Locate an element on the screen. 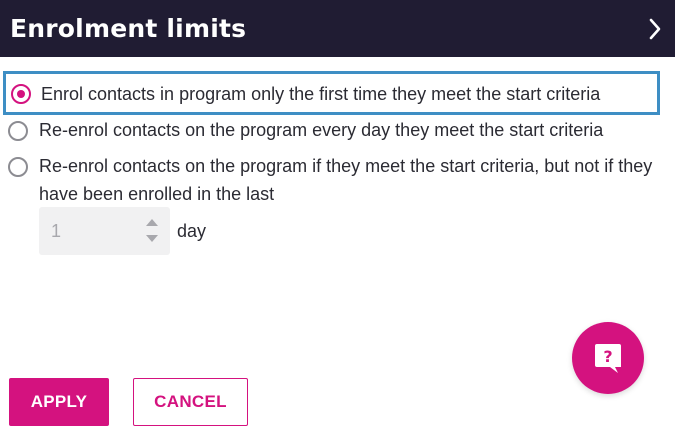 The width and height of the screenshot is (675, 439). radio-button-checked is located at coordinates (21, 94).